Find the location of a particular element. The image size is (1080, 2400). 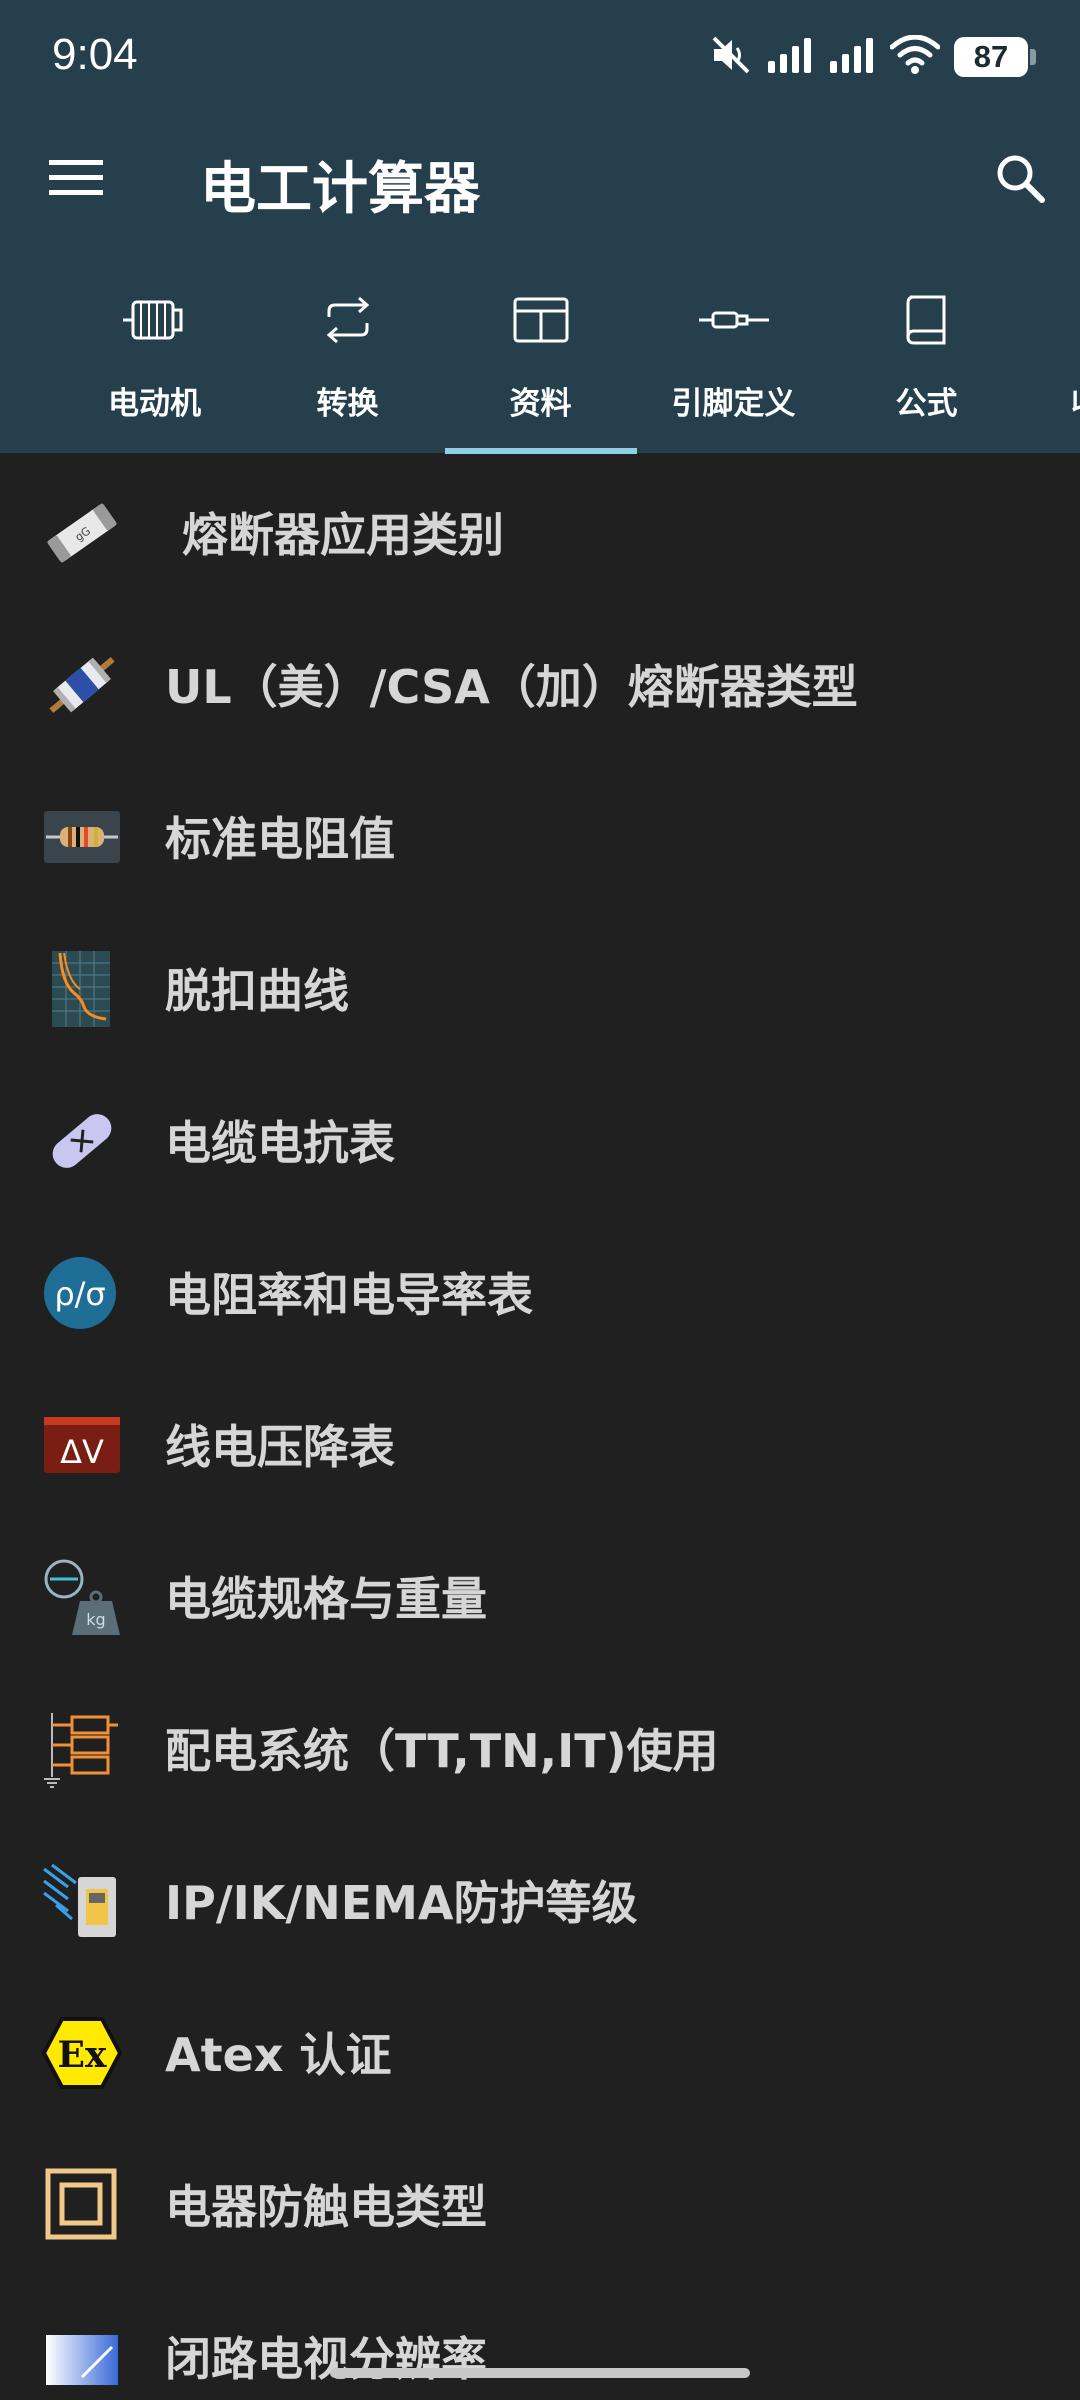

status-bar: 9:04 87 is located at coordinates (540, 58).